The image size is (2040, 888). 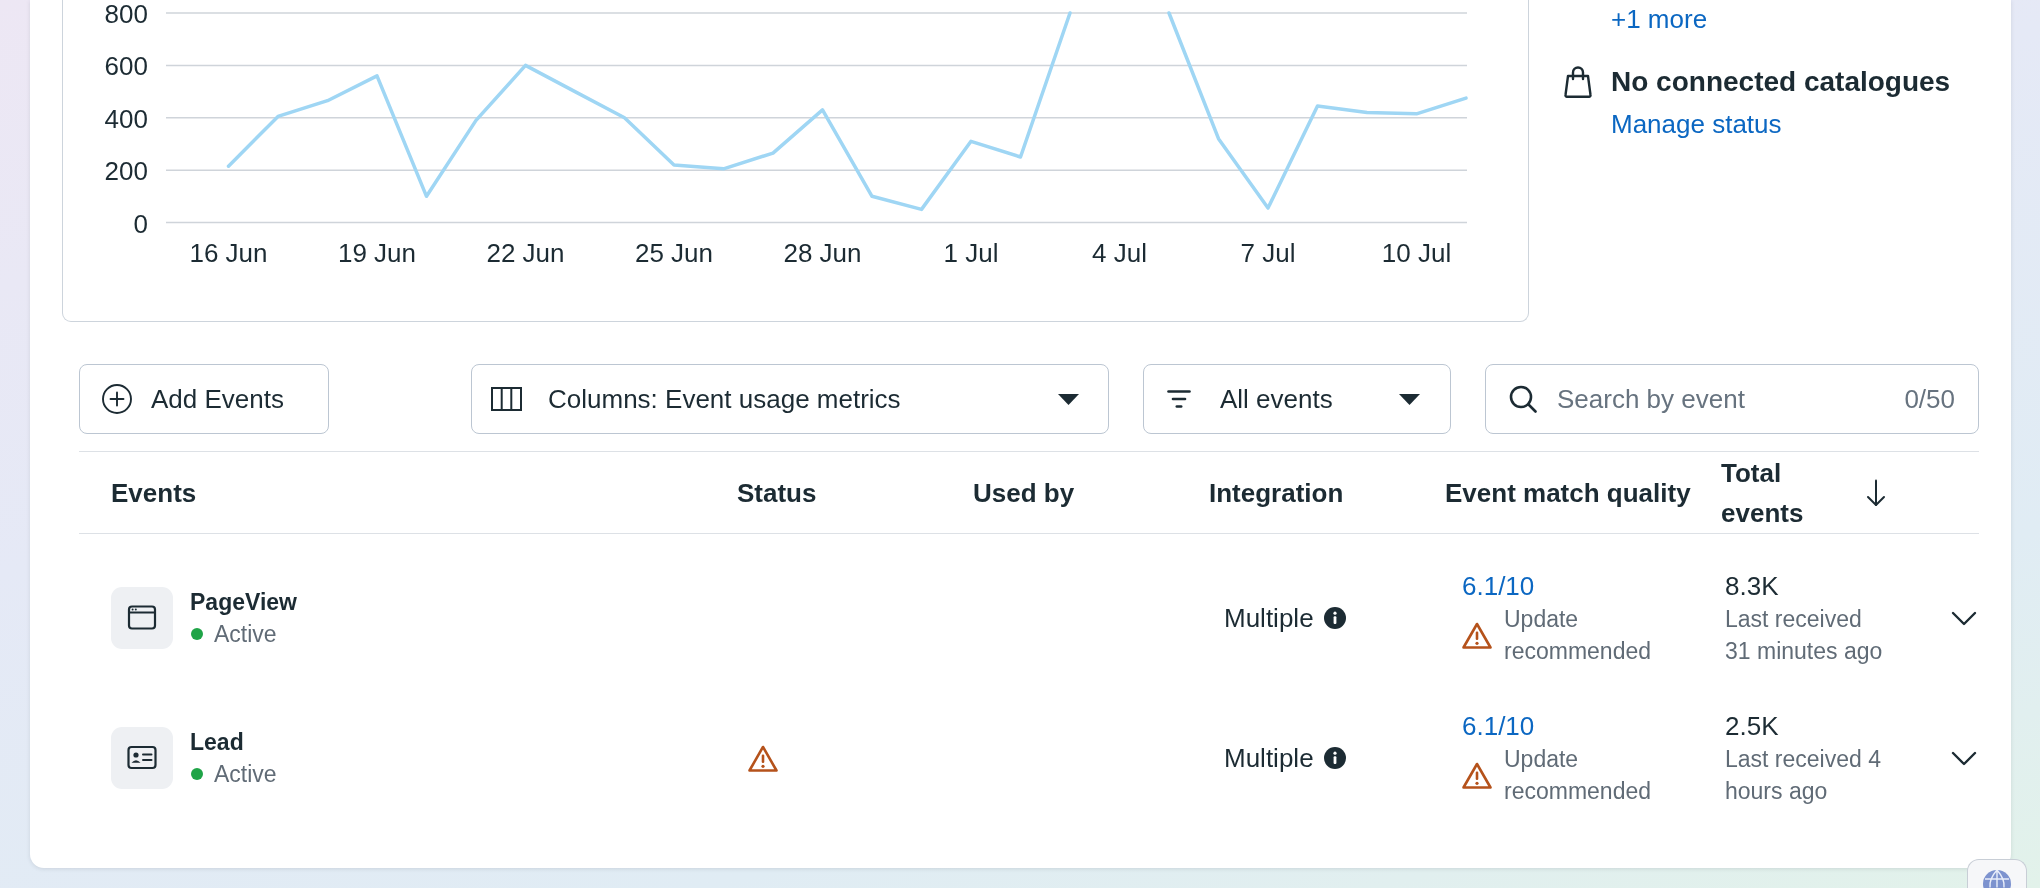 What do you see at coordinates (243, 602) in the screenshot?
I see `event-name: PageView` at bounding box center [243, 602].